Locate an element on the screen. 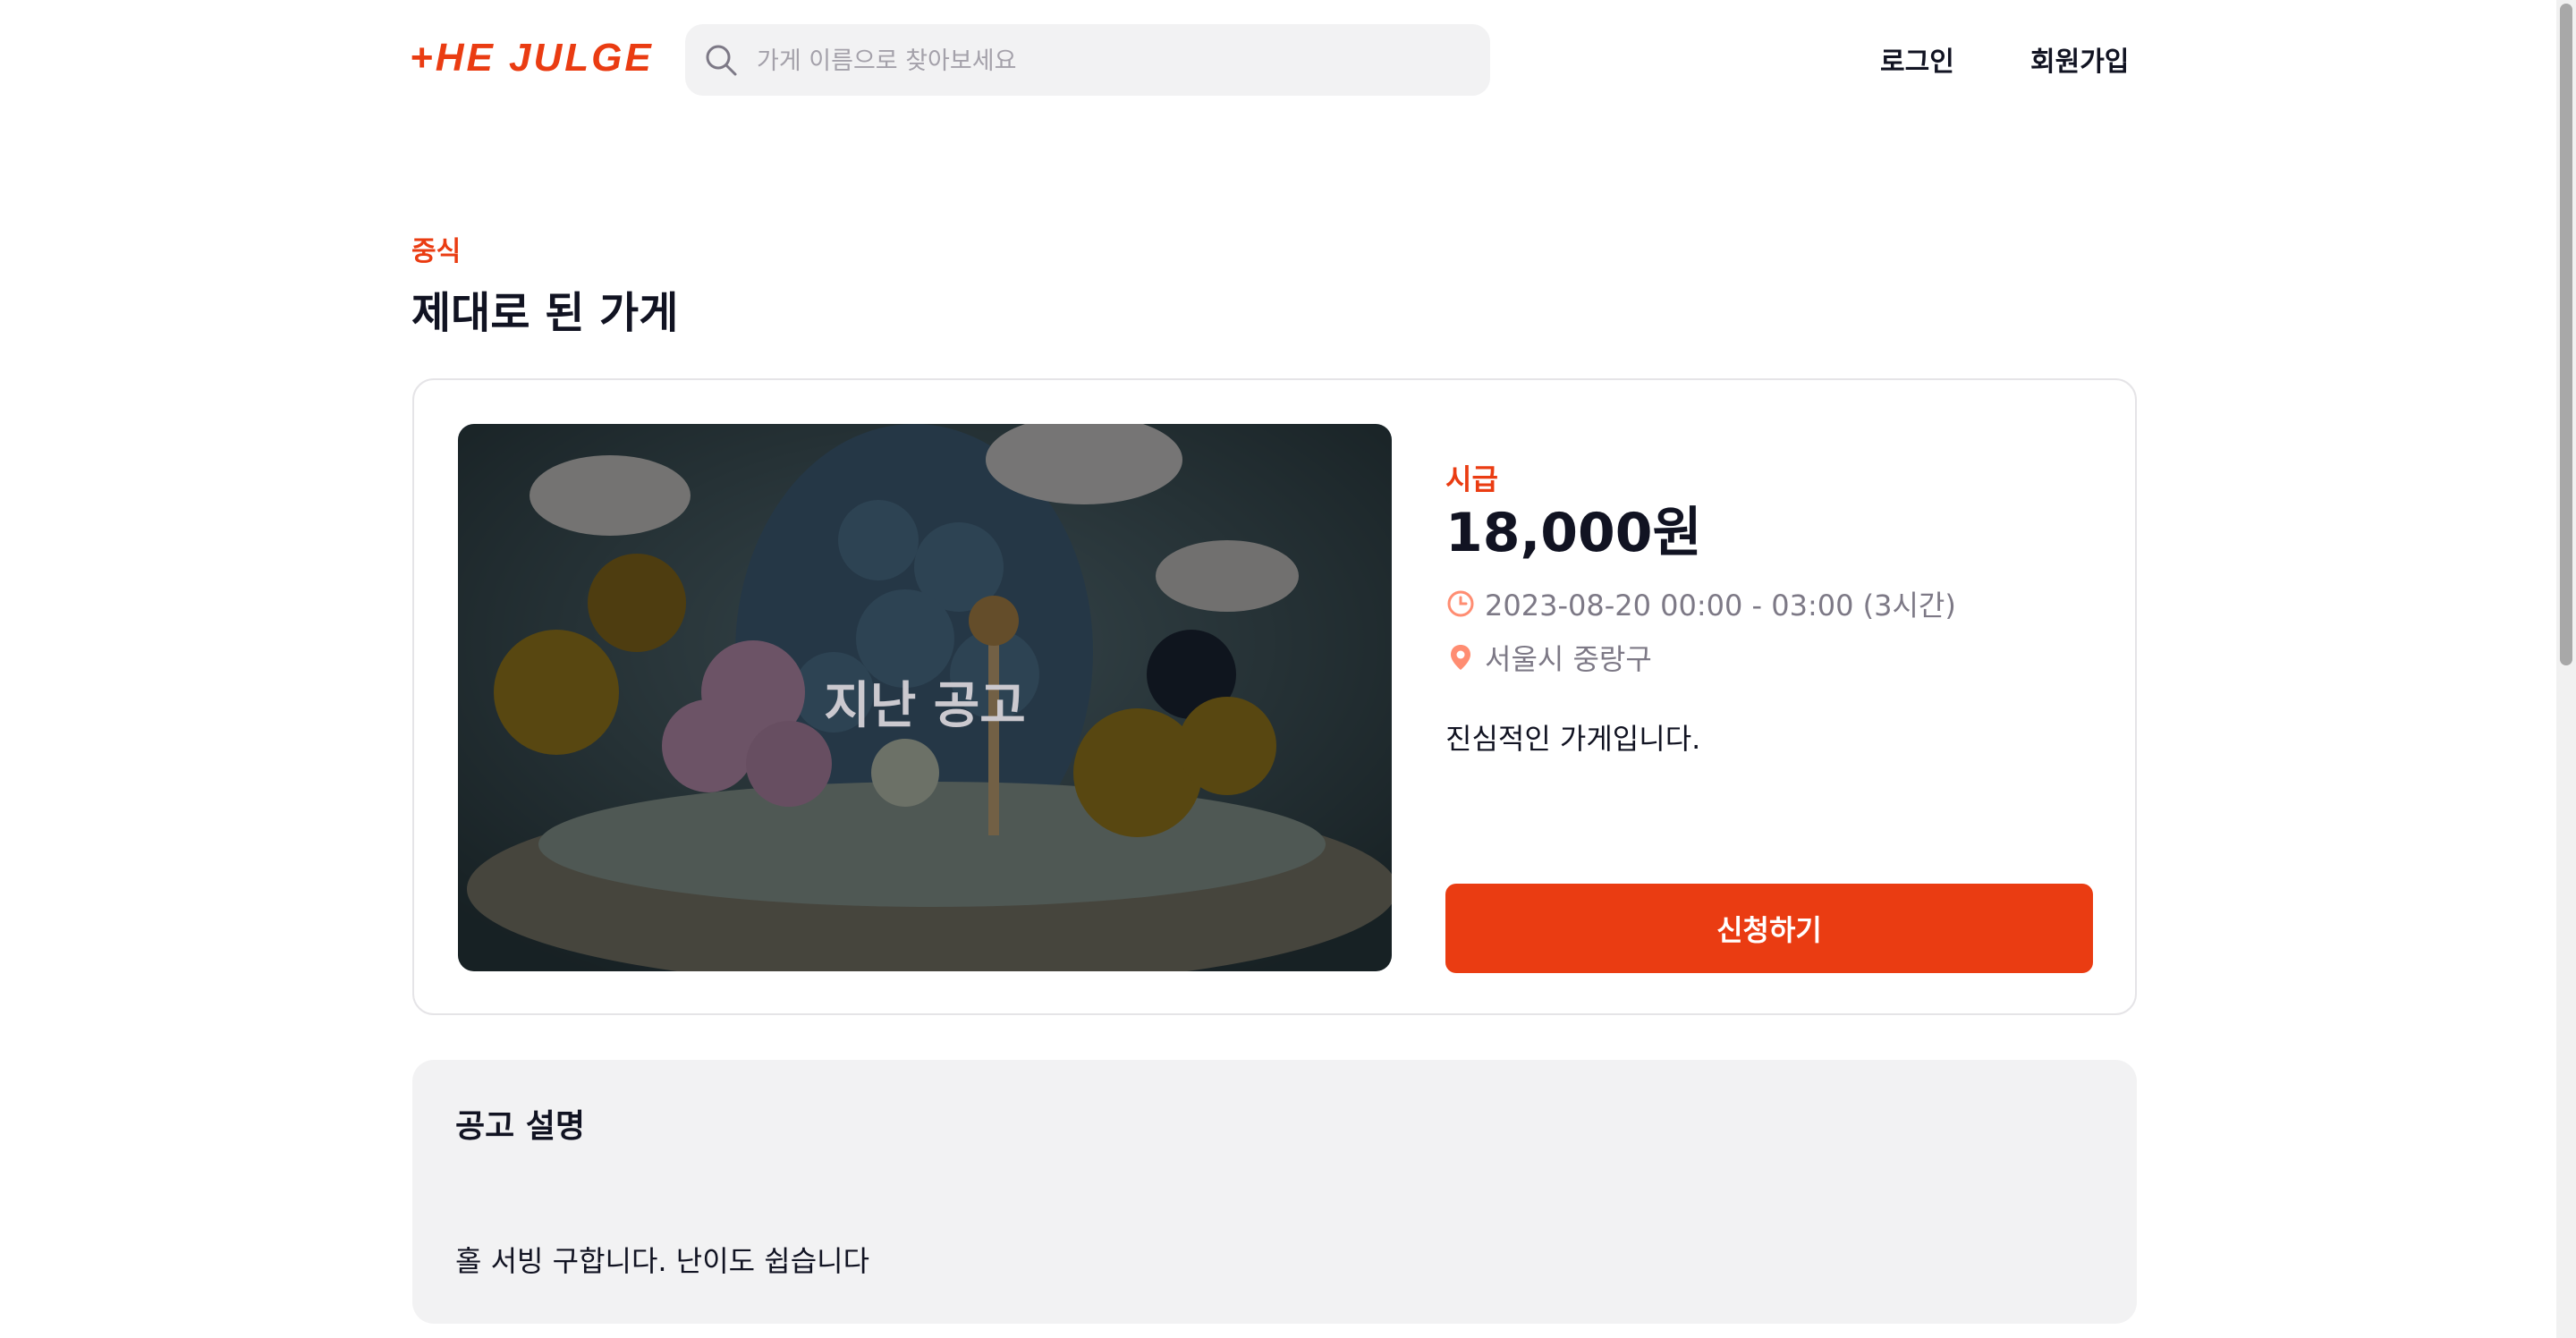  page-scrollbar is located at coordinates (2566, 669).